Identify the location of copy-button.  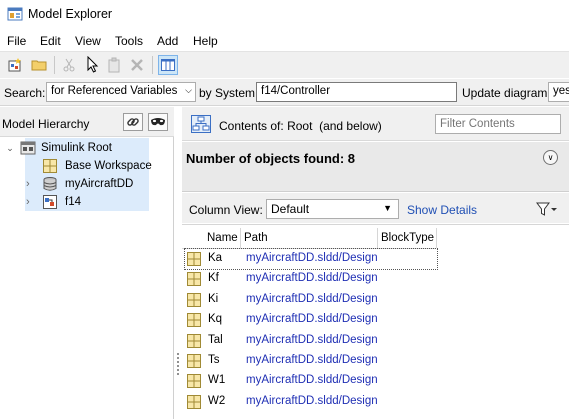
(93, 65).